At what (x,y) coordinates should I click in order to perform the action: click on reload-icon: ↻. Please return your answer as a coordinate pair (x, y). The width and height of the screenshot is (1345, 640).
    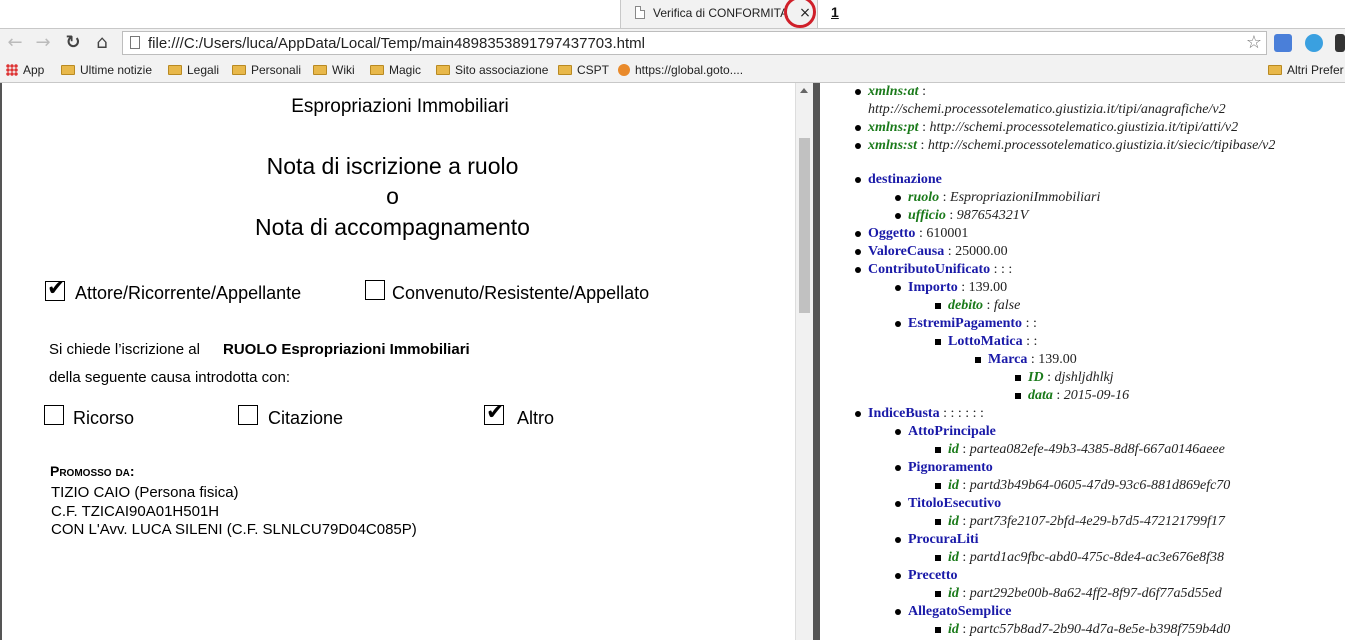
    Looking at the image, I should click on (73, 43).